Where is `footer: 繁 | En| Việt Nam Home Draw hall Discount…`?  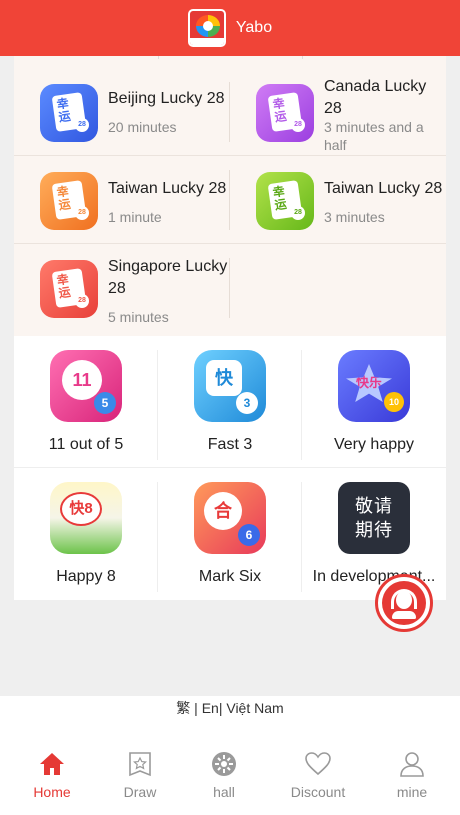
footer: 繁 | En| Việt Nam Home Draw hall Discount… is located at coordinates (230, 755).